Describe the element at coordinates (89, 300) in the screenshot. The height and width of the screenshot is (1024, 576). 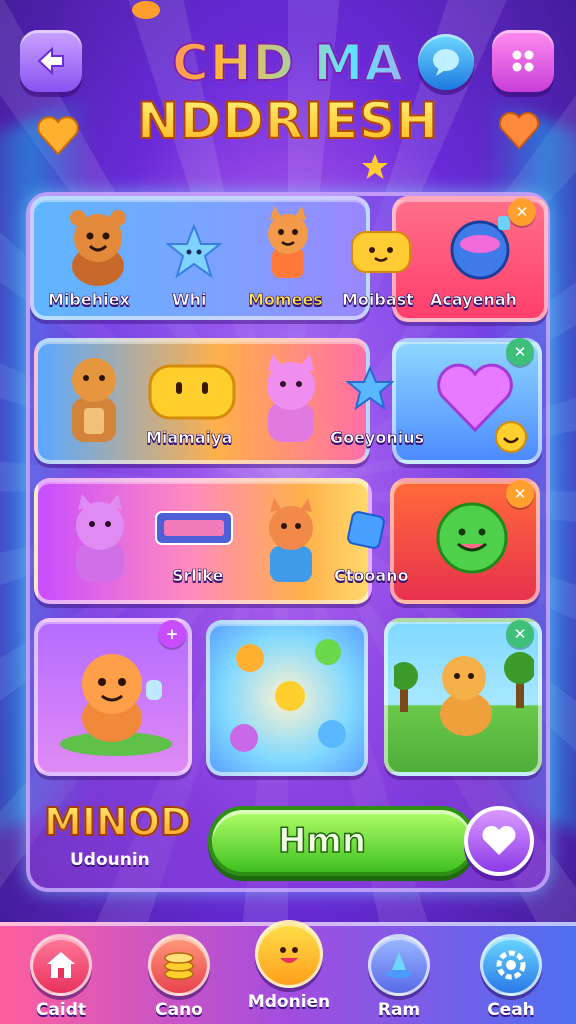
I see `character-label-mibehiex: Mibehiex` at that location.